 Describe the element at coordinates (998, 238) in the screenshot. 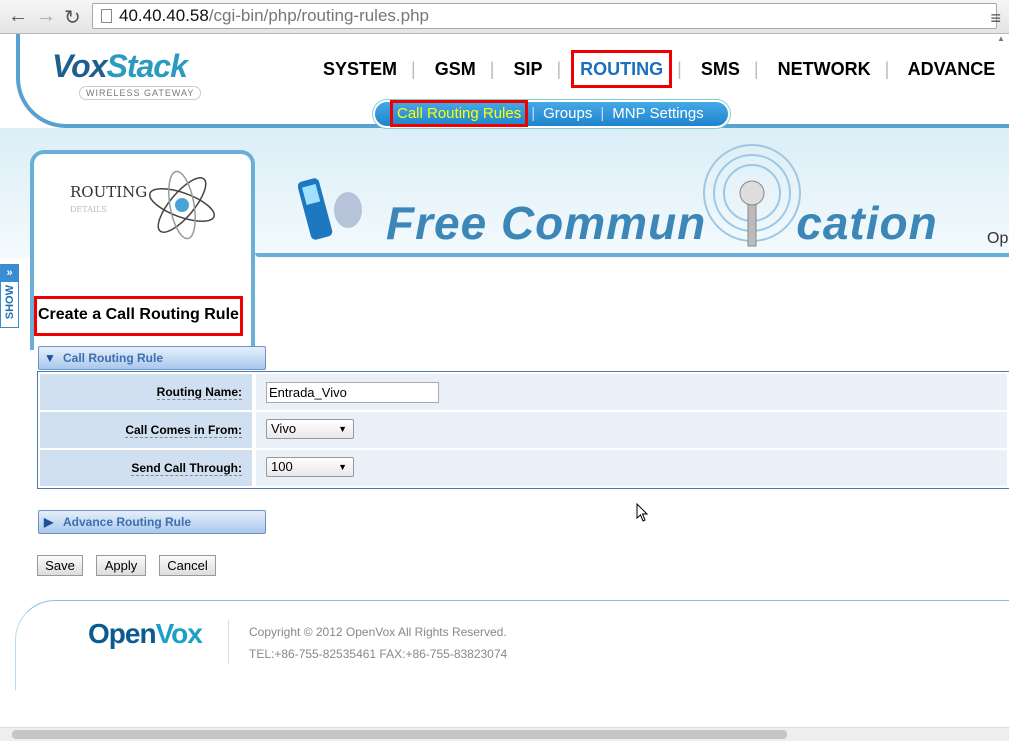

I see `banner-right-text: Op` at that location.